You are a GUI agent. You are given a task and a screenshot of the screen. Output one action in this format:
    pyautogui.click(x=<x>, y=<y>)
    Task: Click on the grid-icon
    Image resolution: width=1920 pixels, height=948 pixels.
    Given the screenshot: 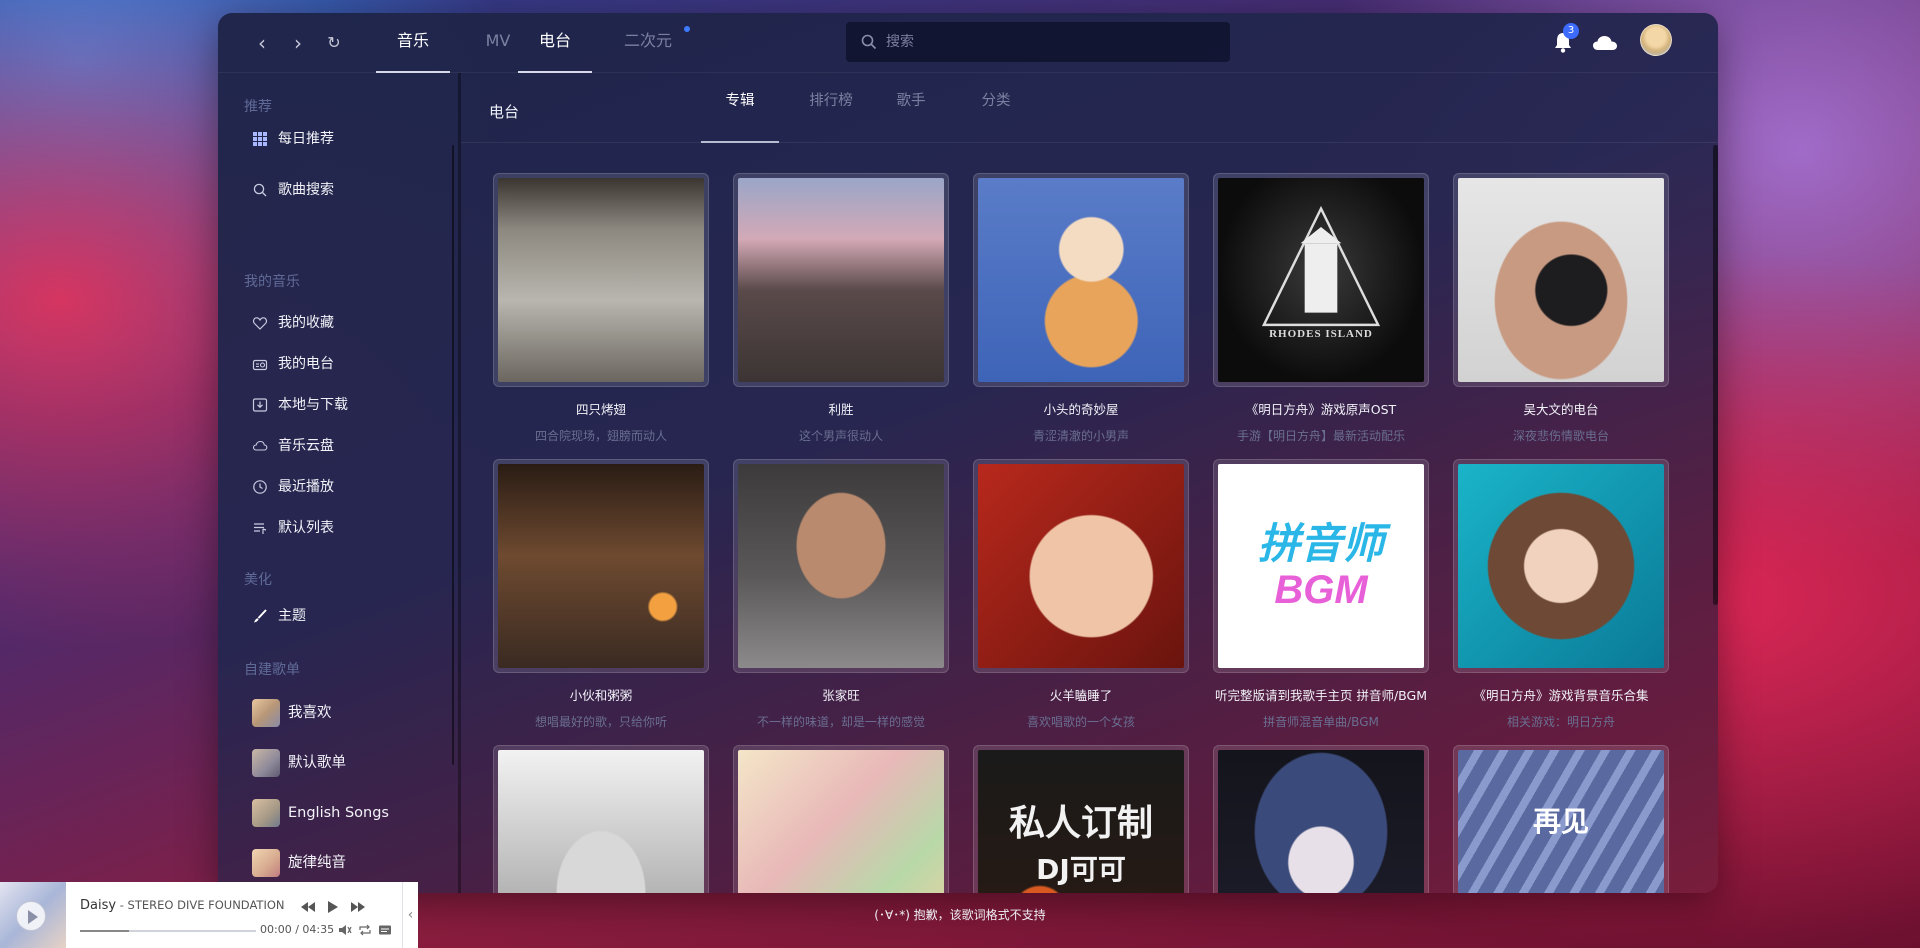 What is the action you would take?
    pyautogui.click(x=260, y=139)
    